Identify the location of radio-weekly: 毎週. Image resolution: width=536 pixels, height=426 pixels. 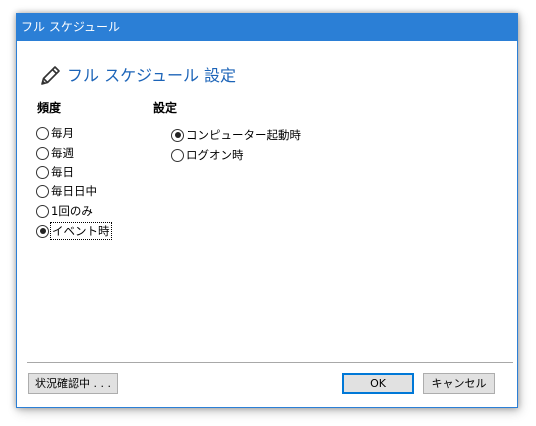
(55, 153).